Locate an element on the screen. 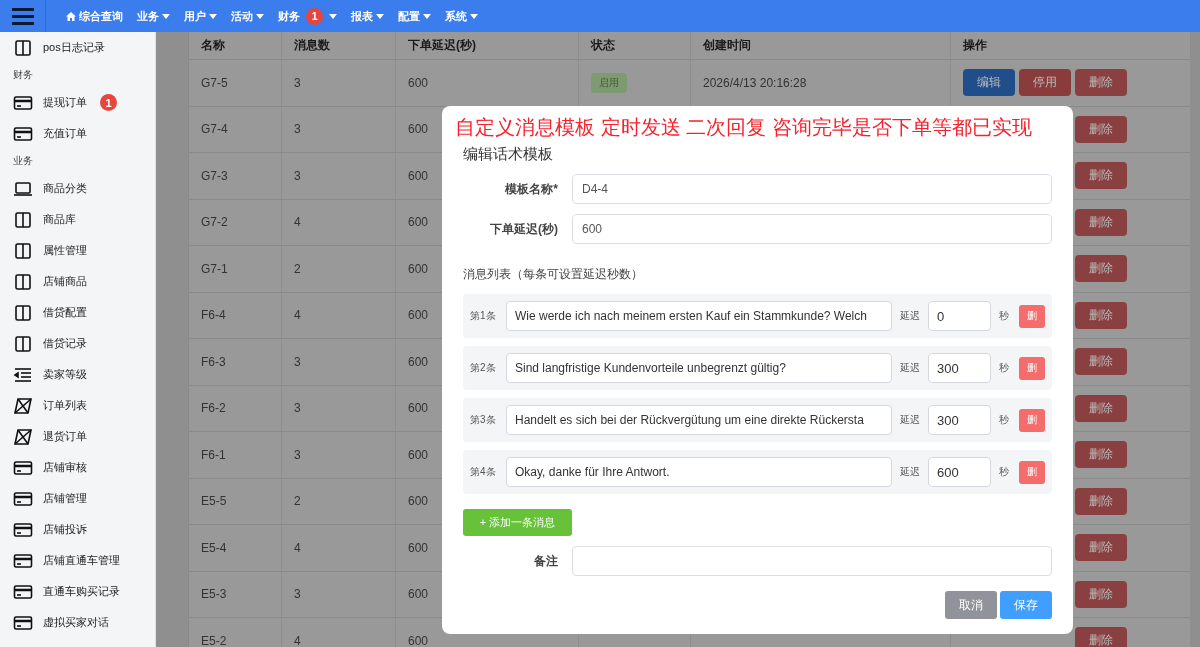  sidebar-item: 商品分类 is located at coordinates (77, 188).